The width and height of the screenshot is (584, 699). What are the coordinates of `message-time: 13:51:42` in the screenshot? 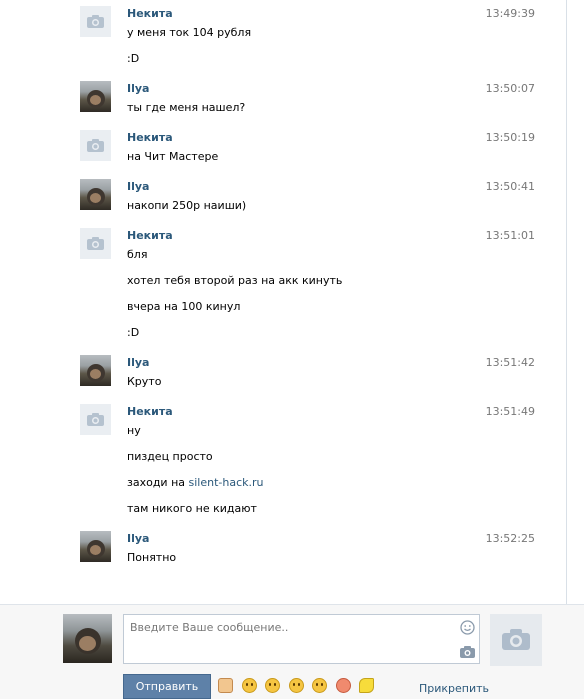 It's located at (510, 362).